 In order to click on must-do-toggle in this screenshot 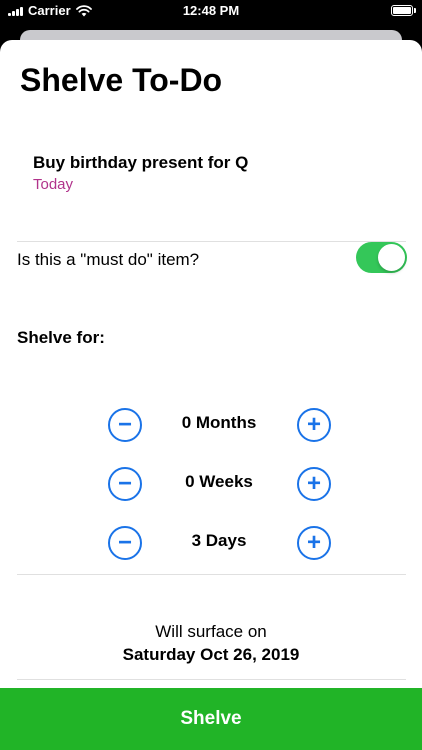, I will do `click(381, 257)`.